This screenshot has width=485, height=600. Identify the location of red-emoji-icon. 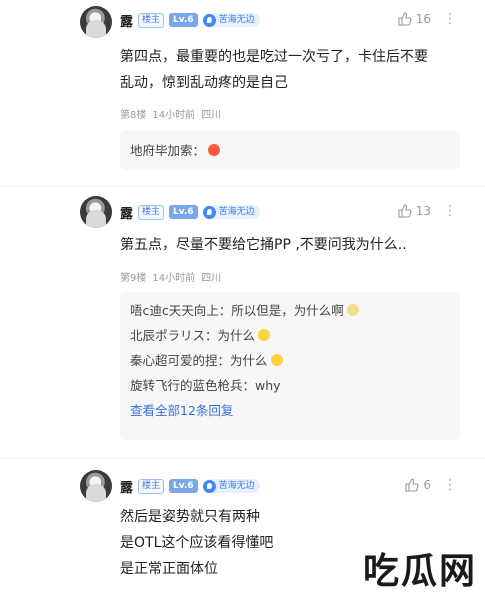
(214, 149).